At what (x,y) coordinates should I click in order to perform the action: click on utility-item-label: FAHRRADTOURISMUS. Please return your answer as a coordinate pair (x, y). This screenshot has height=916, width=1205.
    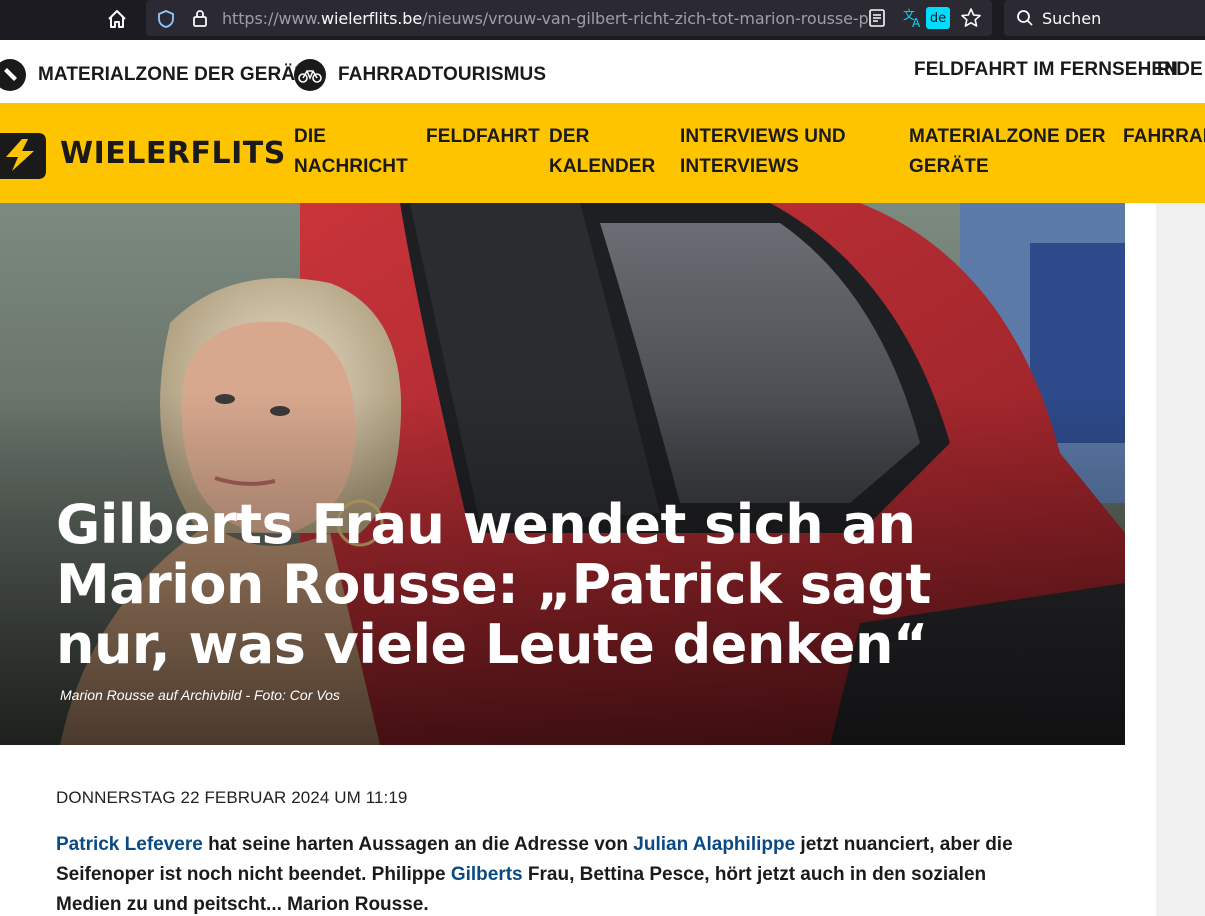
    Looking at the image, I should click on (442, 74).